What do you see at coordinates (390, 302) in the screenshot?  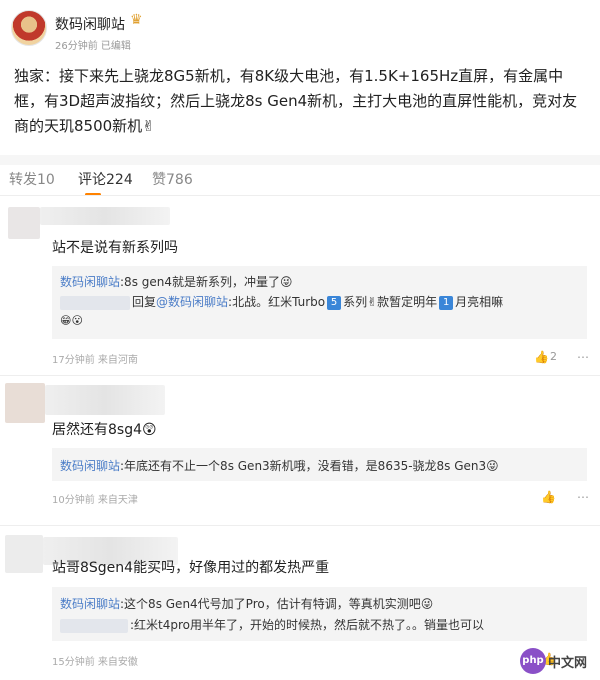 I see `reply-text: 系列✌款暂定明年` at bounding box center [390, 302].